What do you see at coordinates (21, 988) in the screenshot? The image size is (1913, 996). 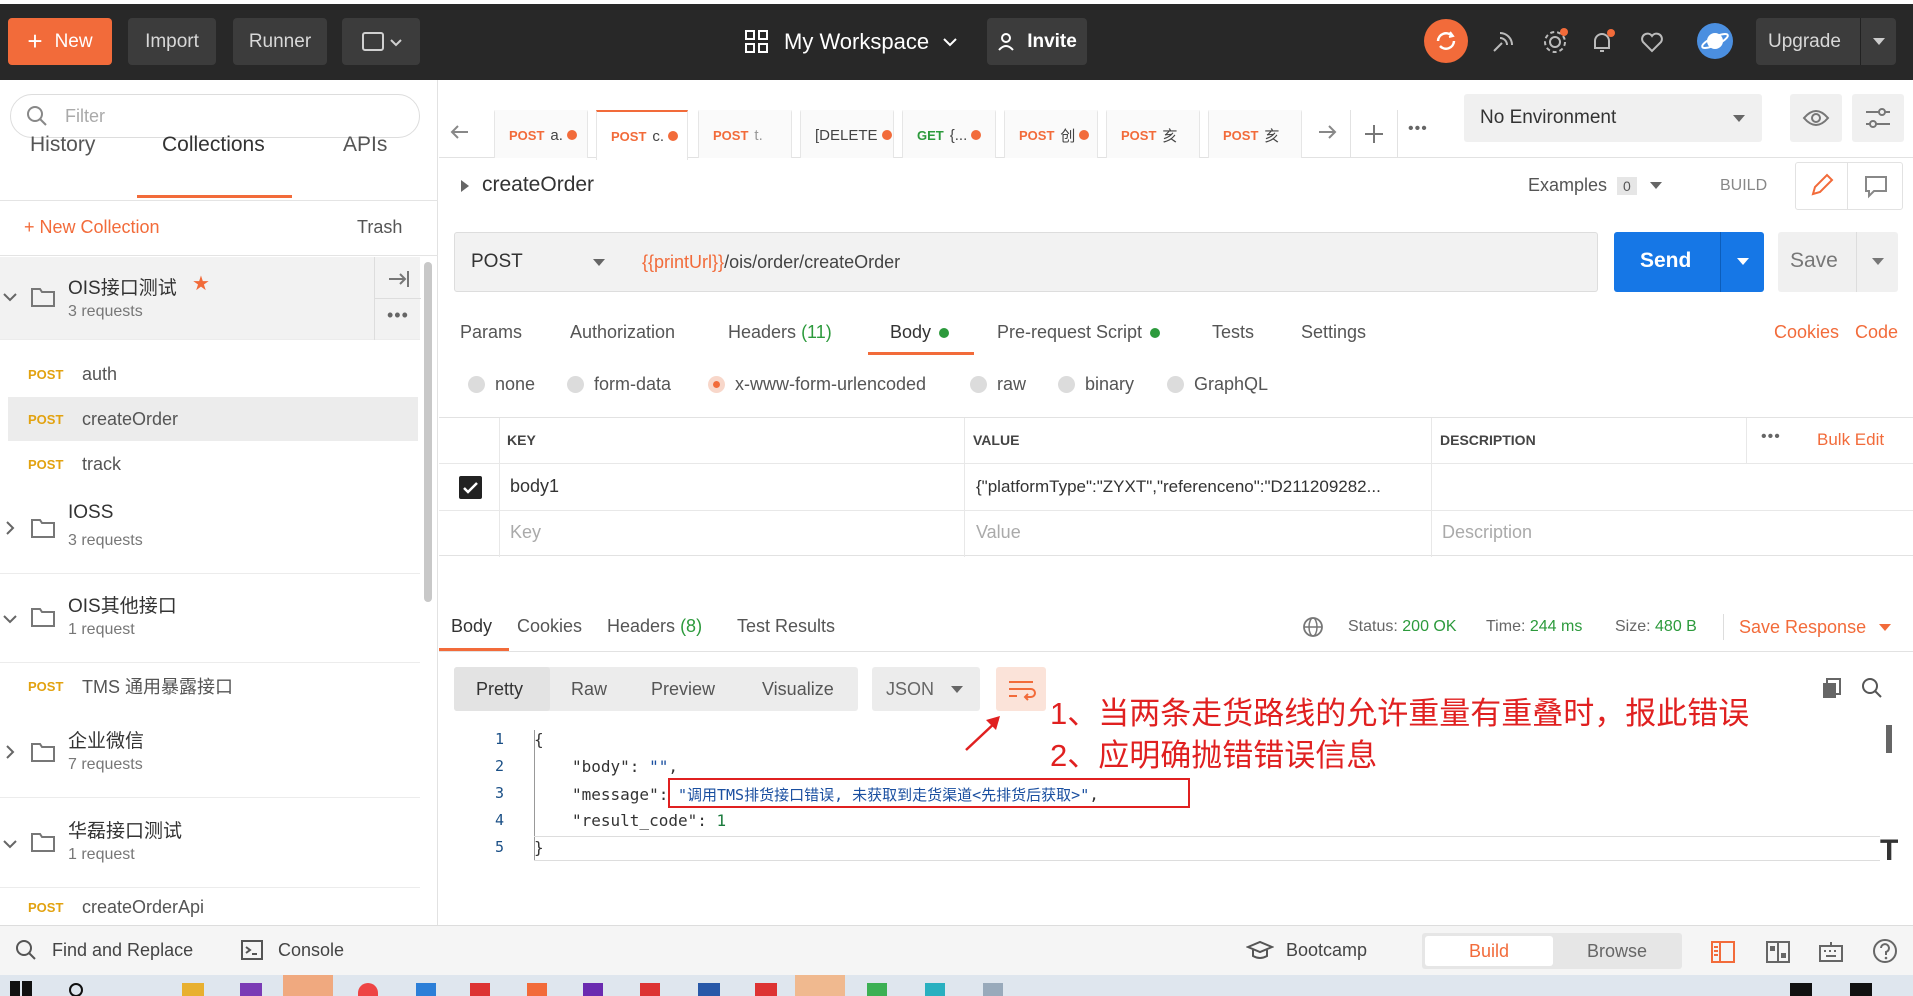 I see `windows-start-icon` at bounding box center [21, 988].